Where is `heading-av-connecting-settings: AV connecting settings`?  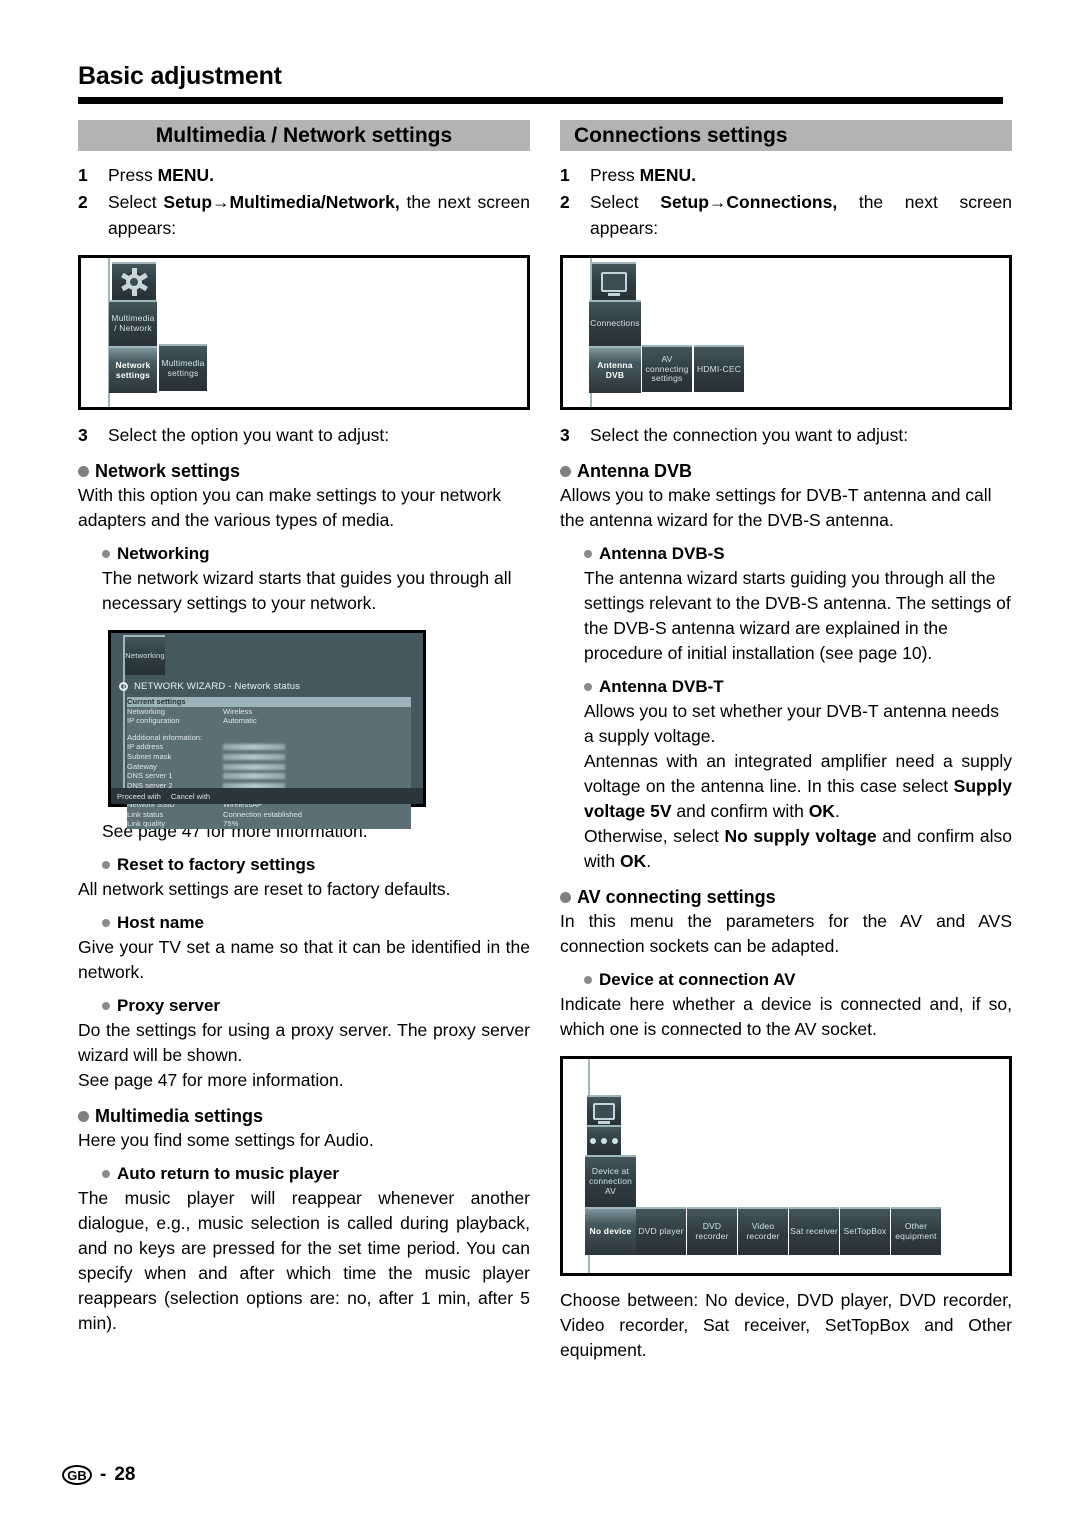 heading-av-connecting-settings: AV connecting settings is located at coordinates (786, 897).